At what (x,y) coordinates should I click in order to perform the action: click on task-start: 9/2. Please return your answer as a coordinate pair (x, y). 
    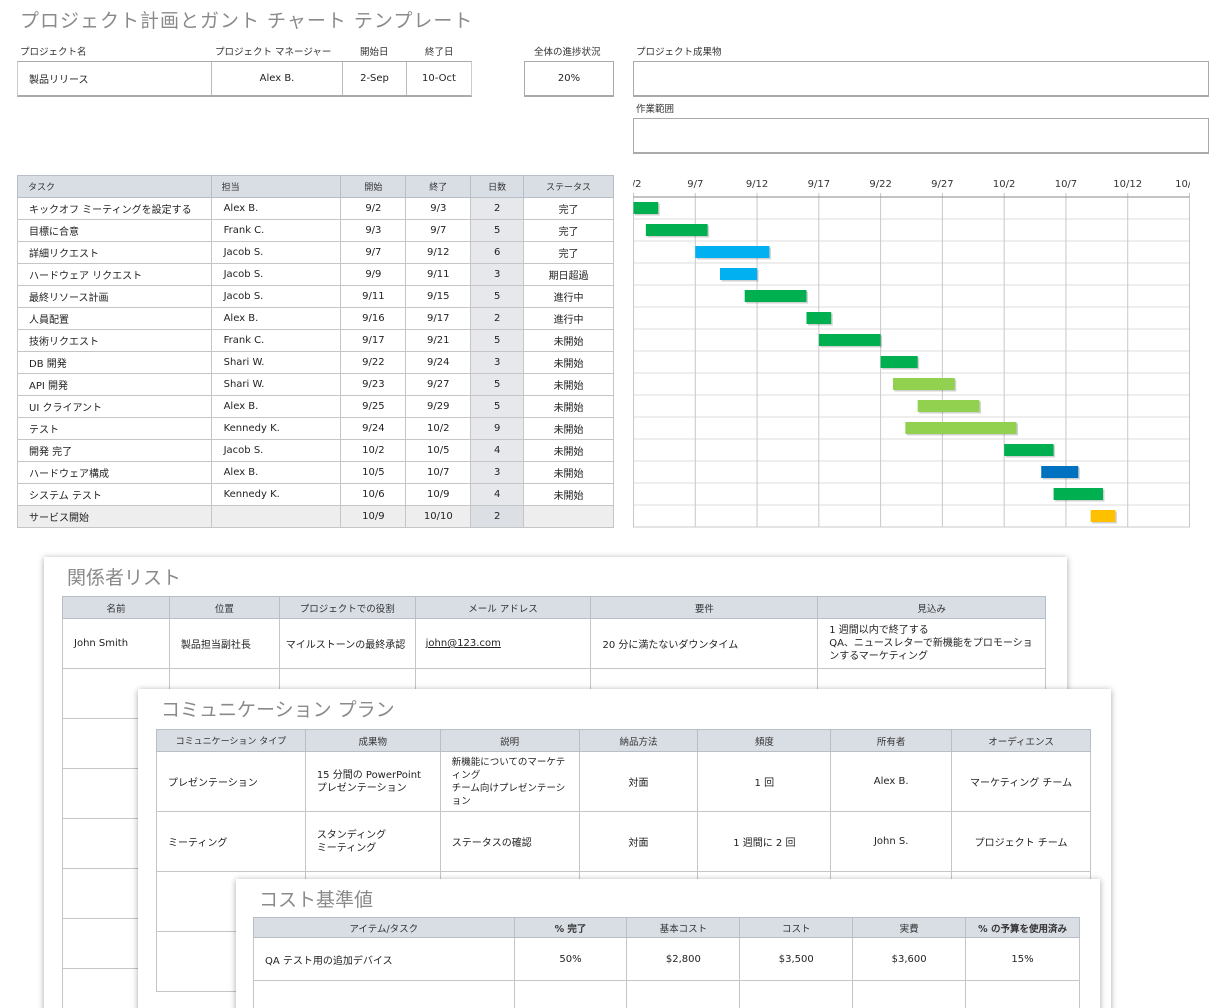
    Looking at the image, I should click on (373, 208).